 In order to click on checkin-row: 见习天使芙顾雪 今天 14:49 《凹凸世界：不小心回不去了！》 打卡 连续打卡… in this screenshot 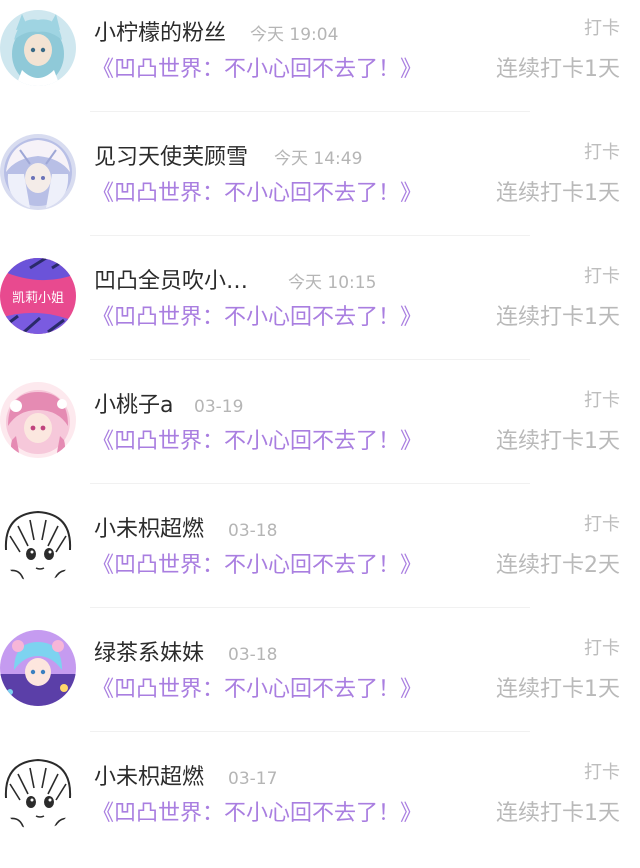, I will do `click(320, 186)`.